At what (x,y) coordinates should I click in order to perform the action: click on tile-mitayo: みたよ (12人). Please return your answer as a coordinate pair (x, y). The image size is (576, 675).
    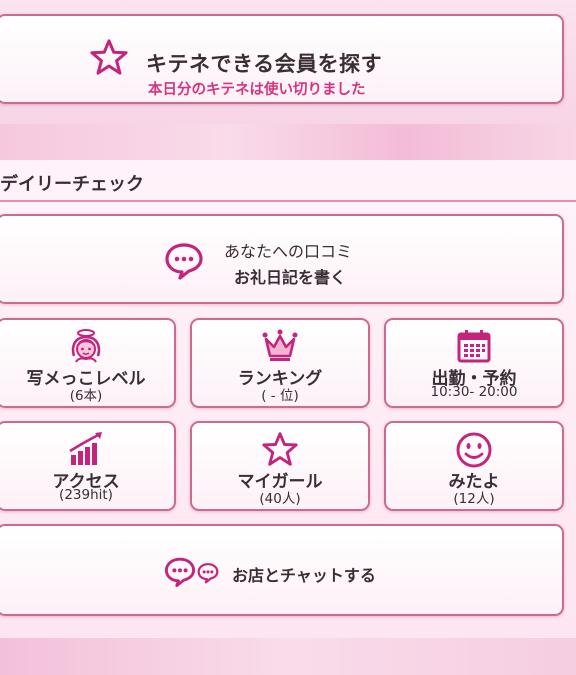
    Looking at the image, I should click on (474, 466).